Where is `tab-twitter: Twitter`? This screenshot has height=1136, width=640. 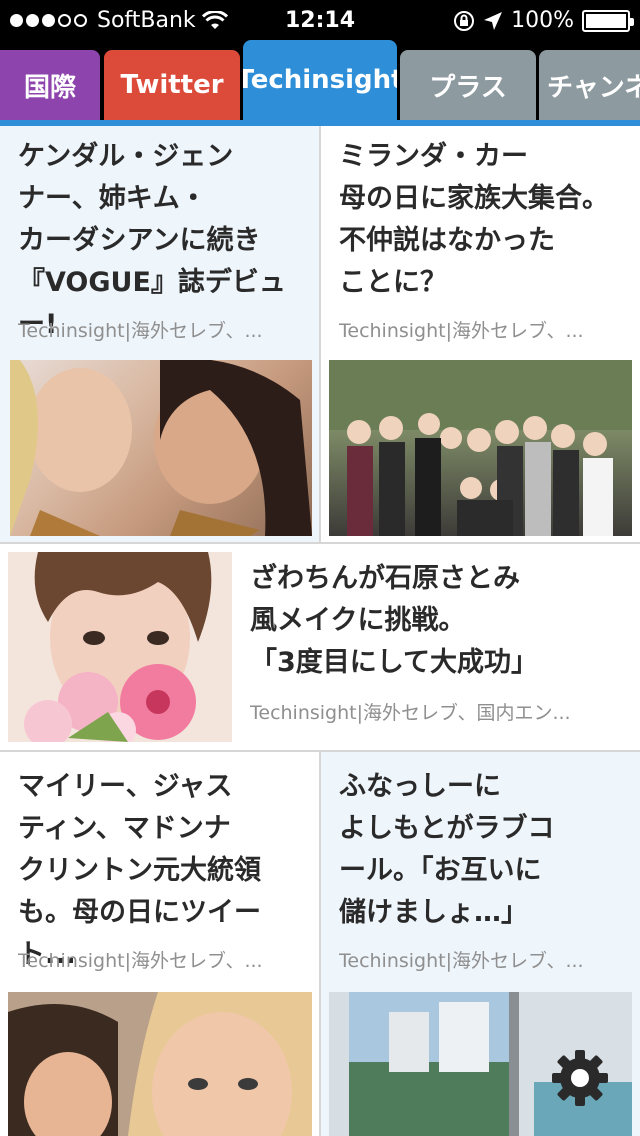
tab-twitter: Twitter is located at coordinates (172, 85).